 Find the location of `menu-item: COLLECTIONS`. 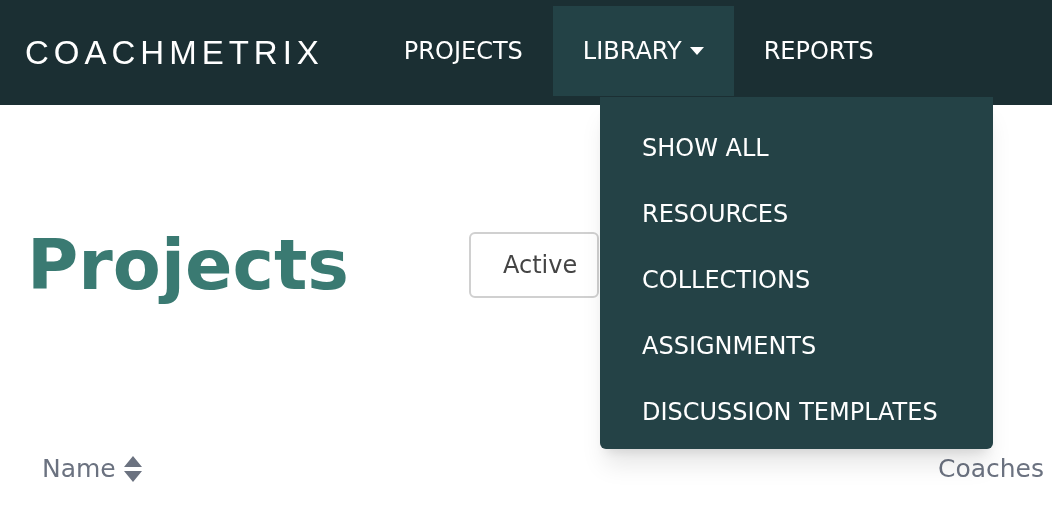

menu-item: COLLECTIONS is located at coordinates (796, 280).